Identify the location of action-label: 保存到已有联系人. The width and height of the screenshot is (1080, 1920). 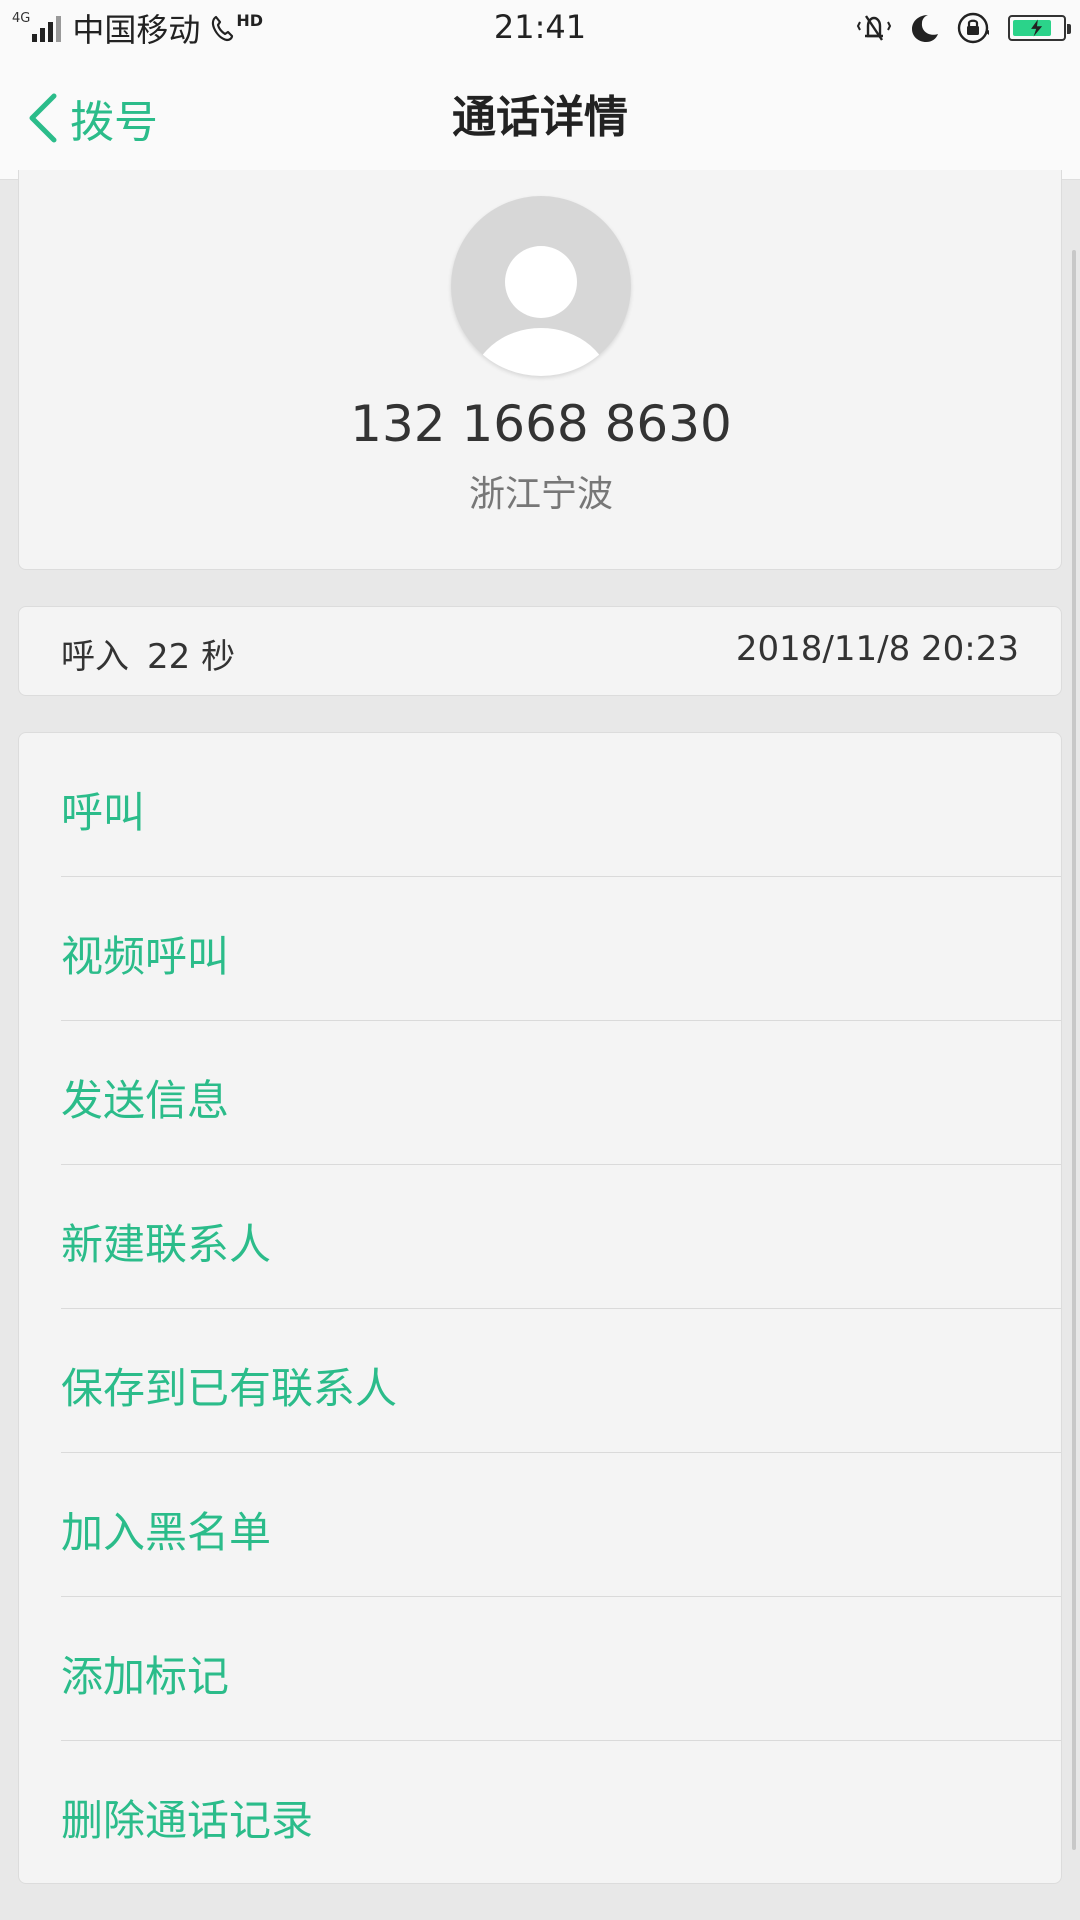
(229, 1388).